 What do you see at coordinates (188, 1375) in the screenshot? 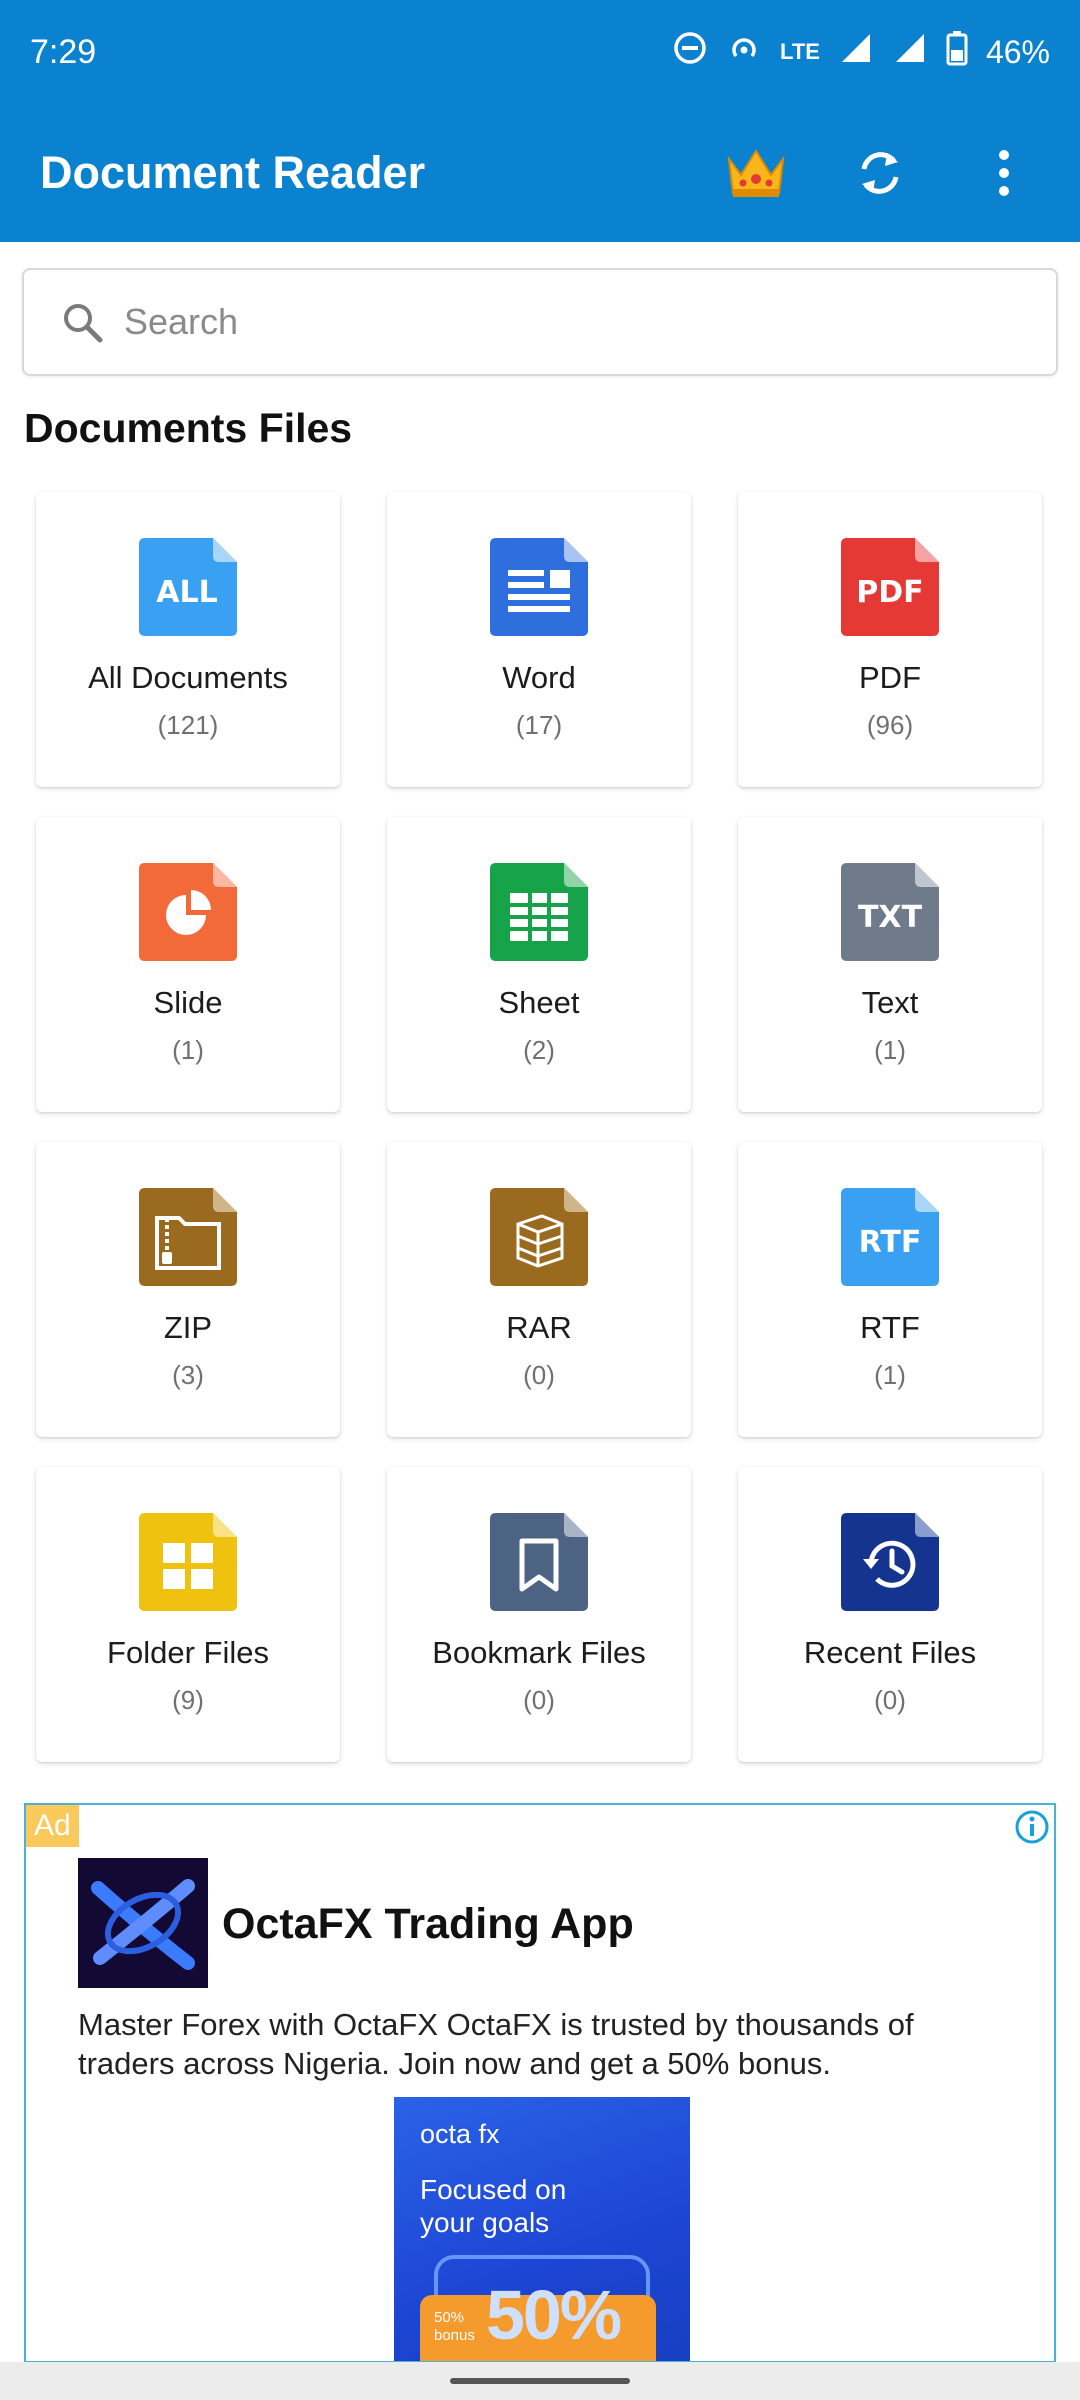
I see `tile-count: (3)` at bounding box center [188, 1375].